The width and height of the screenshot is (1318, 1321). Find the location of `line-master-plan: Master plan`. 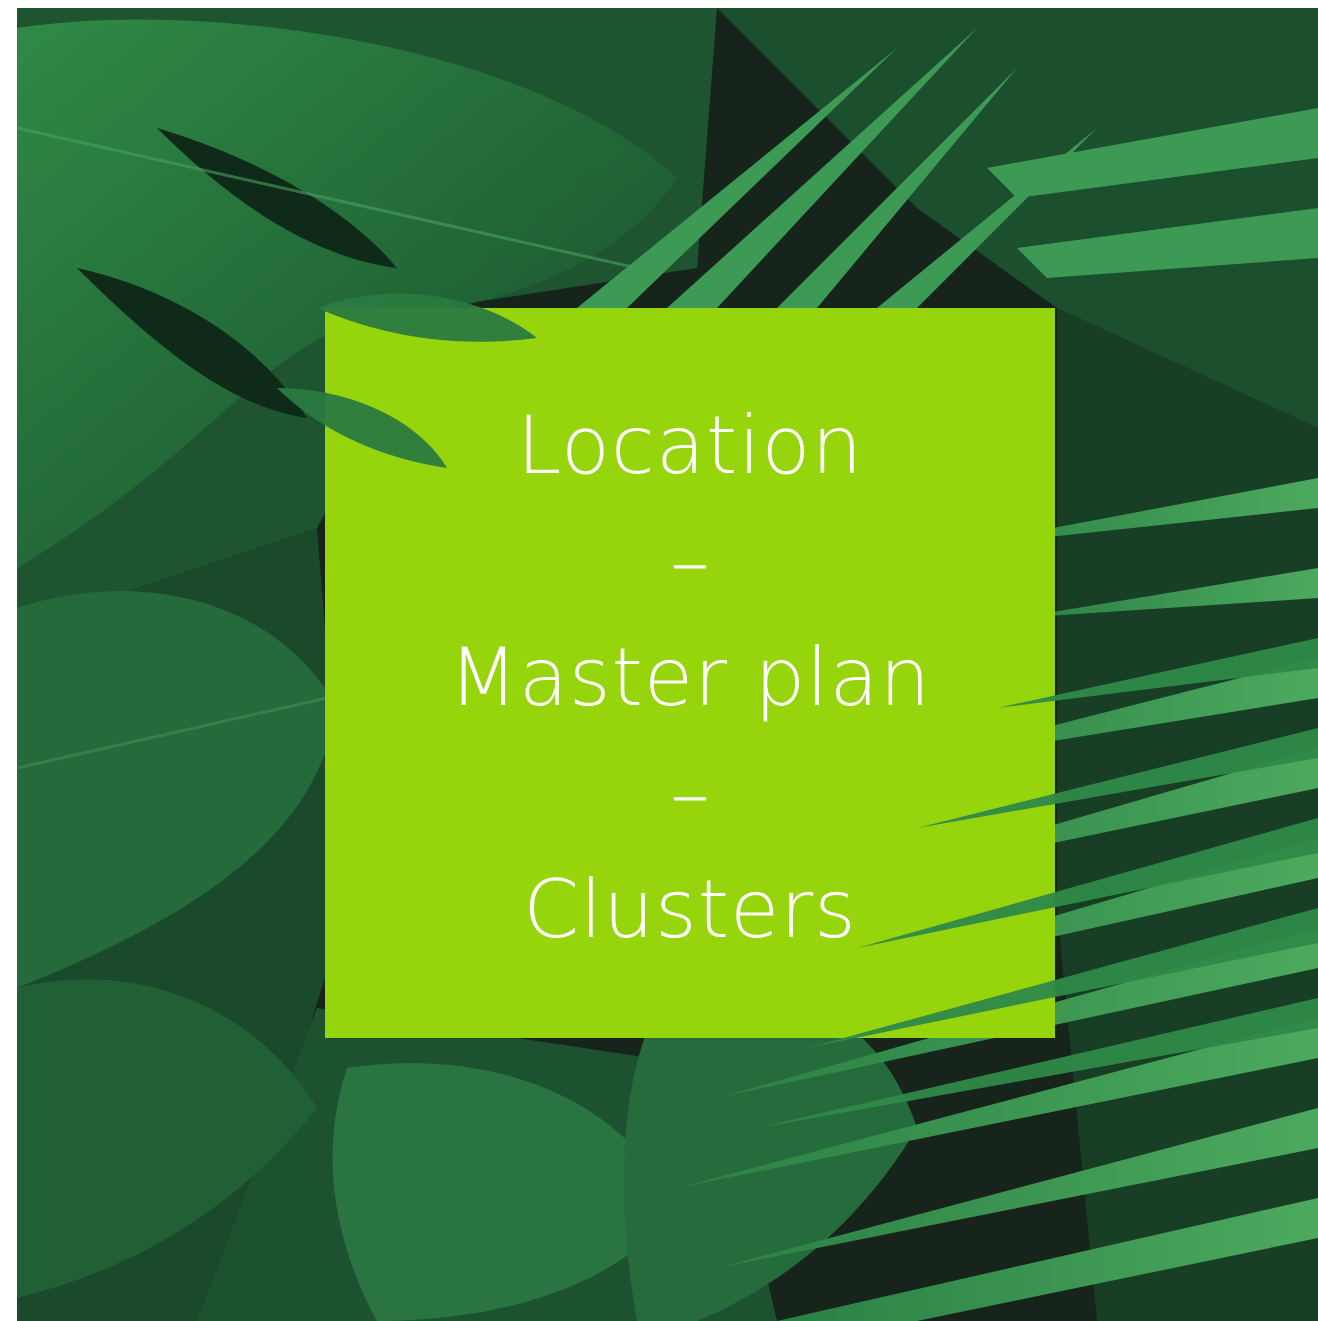

line-master-plan: Master plan is located at coordinates (690, 677).